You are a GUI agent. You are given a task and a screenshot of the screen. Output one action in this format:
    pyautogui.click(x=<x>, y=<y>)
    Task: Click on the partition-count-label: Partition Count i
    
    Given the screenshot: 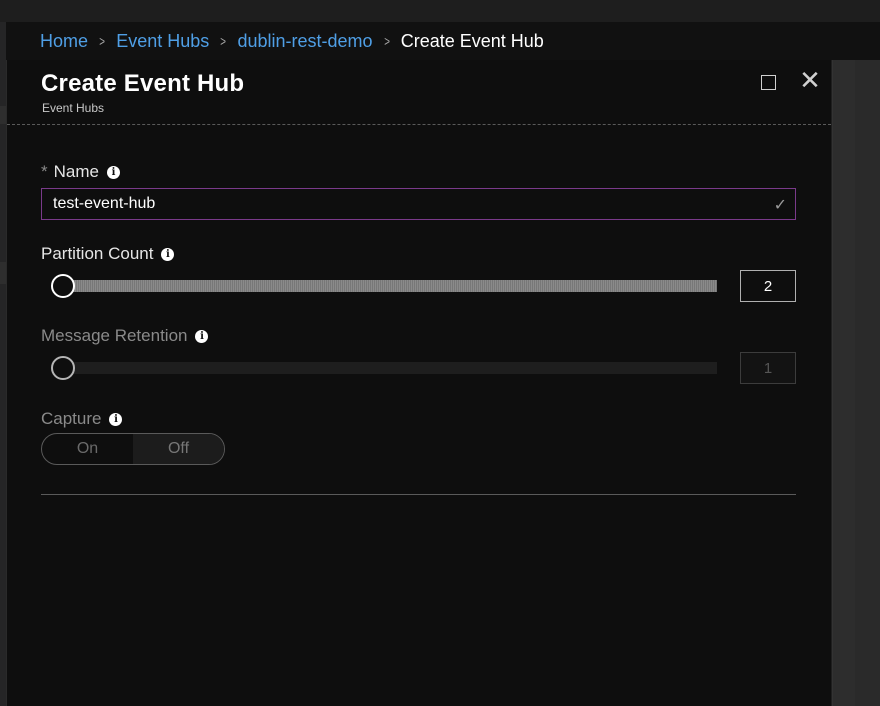 What is the action you would take?
    pyautogui.click(x=108, y=254)
    